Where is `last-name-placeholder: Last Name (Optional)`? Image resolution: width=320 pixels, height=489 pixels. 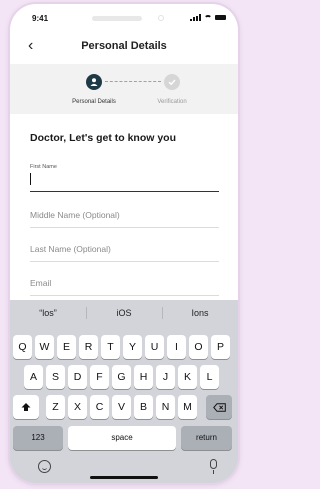
last-name-placeholder: Last Name (Optional) is located at coordinates (70, 249).